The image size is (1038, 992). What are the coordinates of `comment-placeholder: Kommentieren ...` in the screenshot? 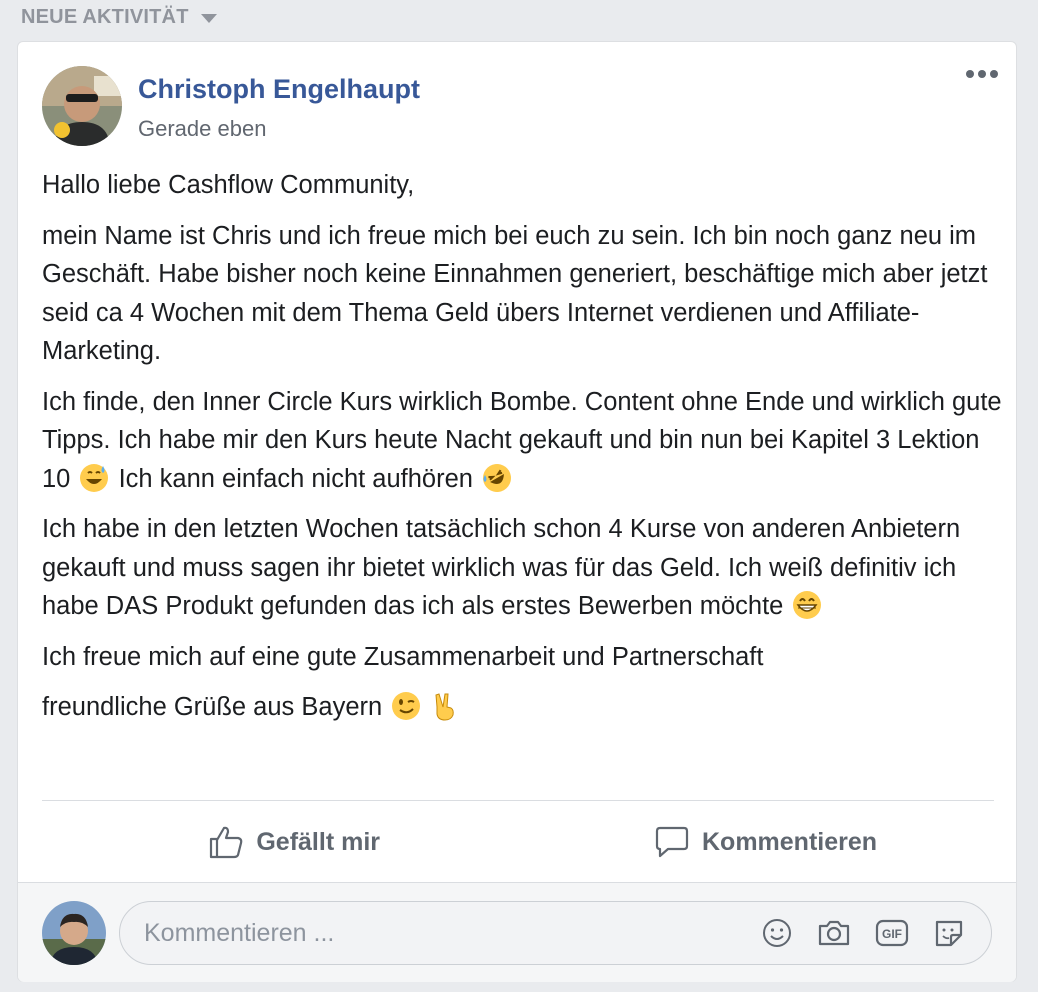 It's located at (239, 932).